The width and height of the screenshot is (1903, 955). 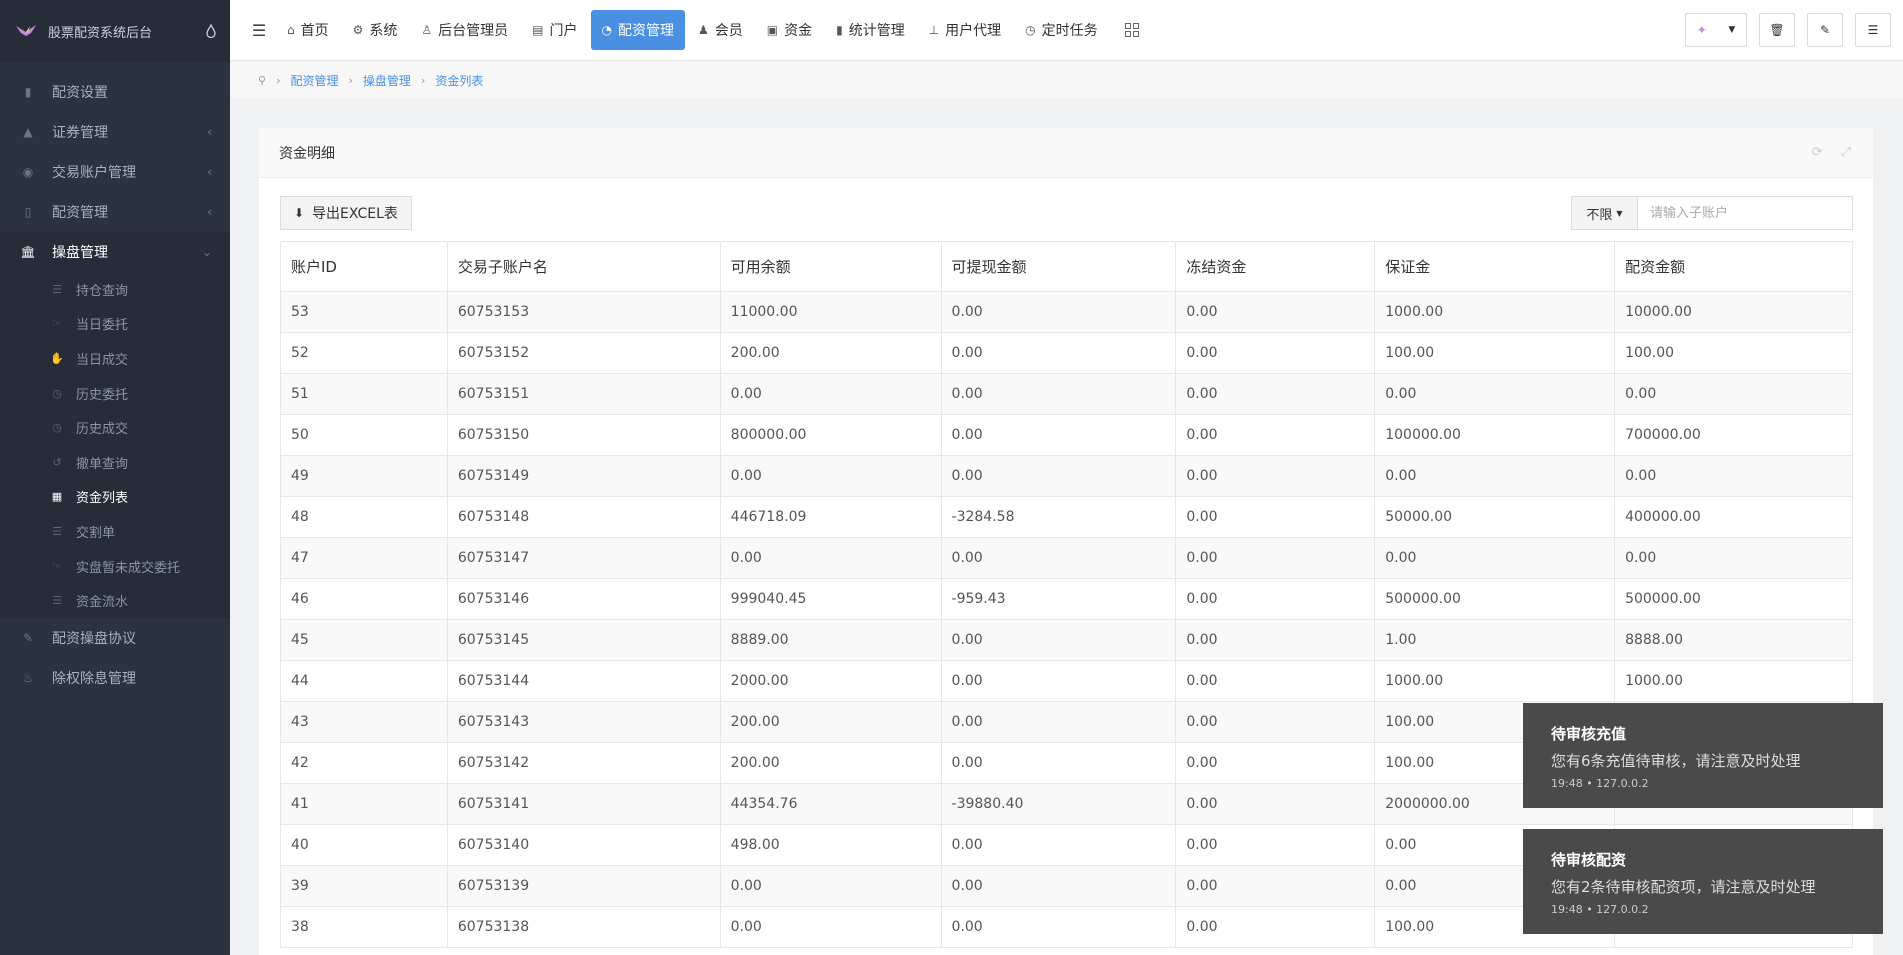 What do you see at coordinates (1733, 640) in the screenshot?
I see `table-cell: 8888.00` at bounding box center [1733, 640].